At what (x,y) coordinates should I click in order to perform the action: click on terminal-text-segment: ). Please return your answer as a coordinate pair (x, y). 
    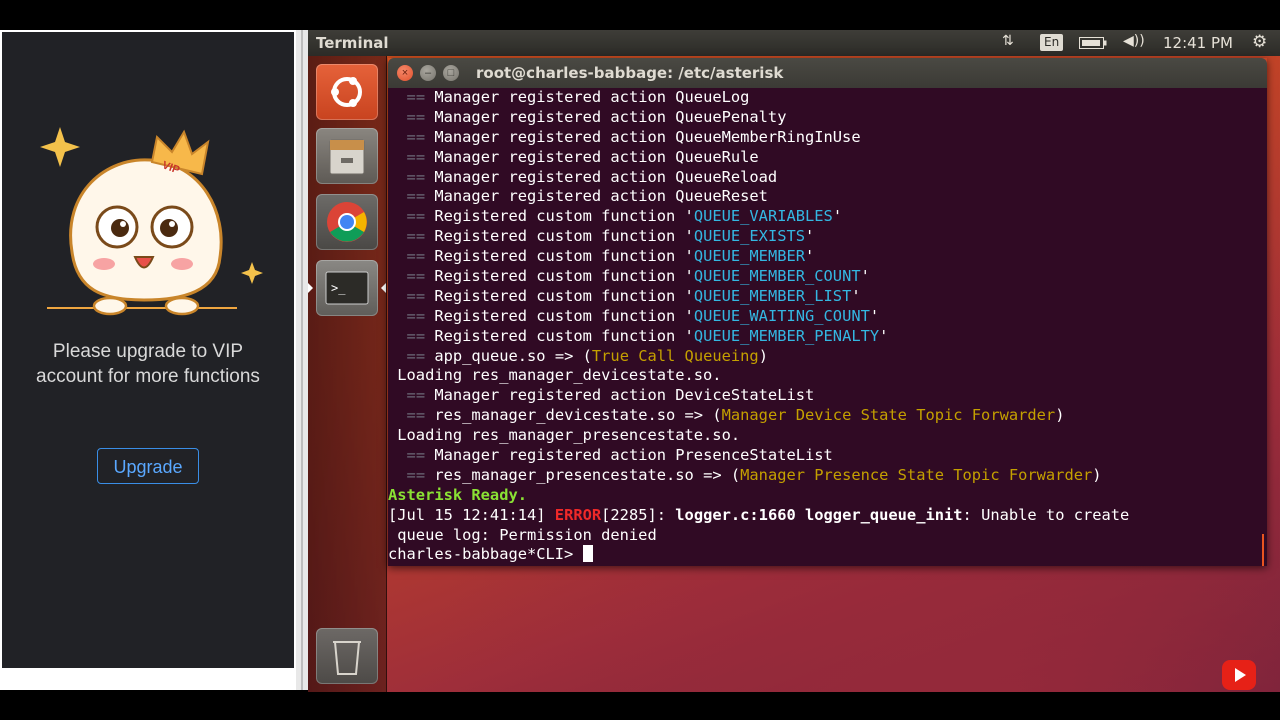
    Looking at the image, I should click on (1060, 415).